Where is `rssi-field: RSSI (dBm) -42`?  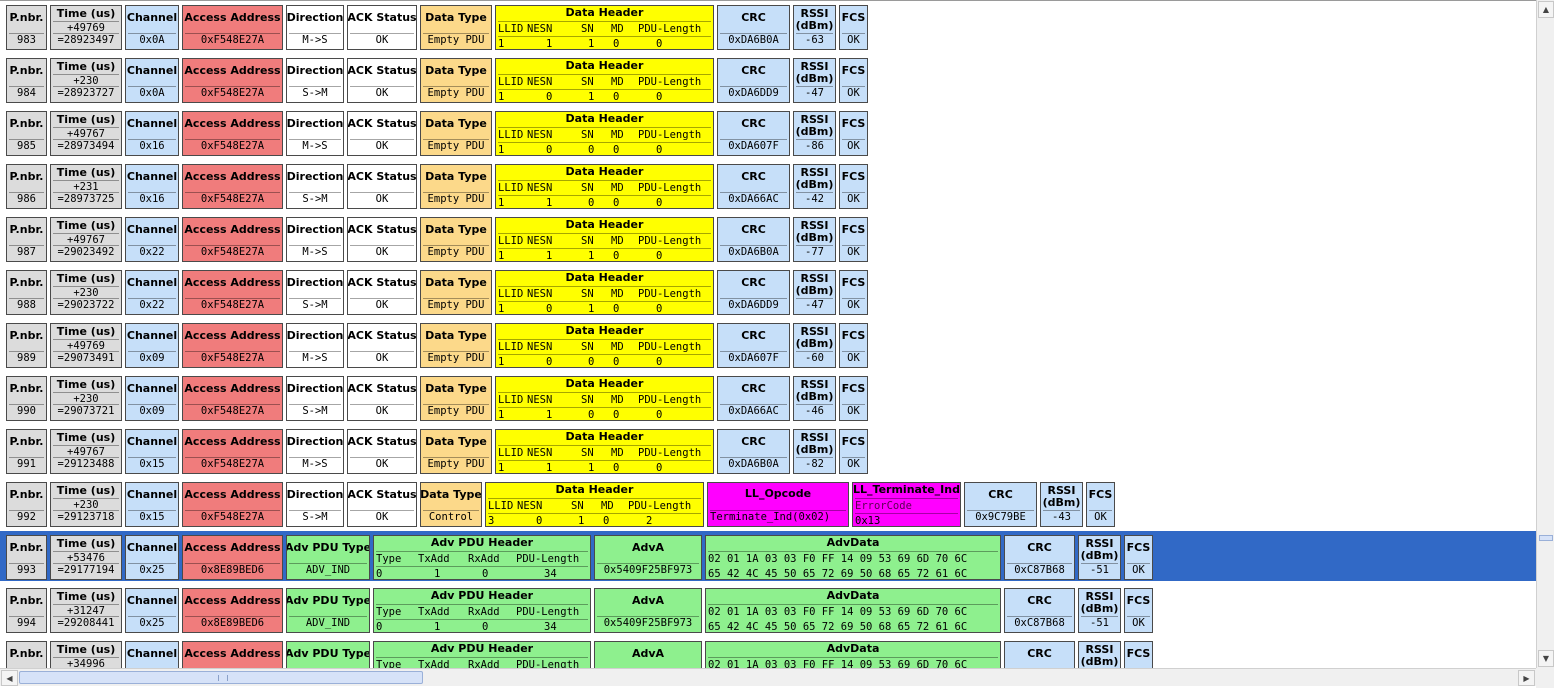
rssi-field: RSSI (dBm) -42 is located at coordinates (814, 186).